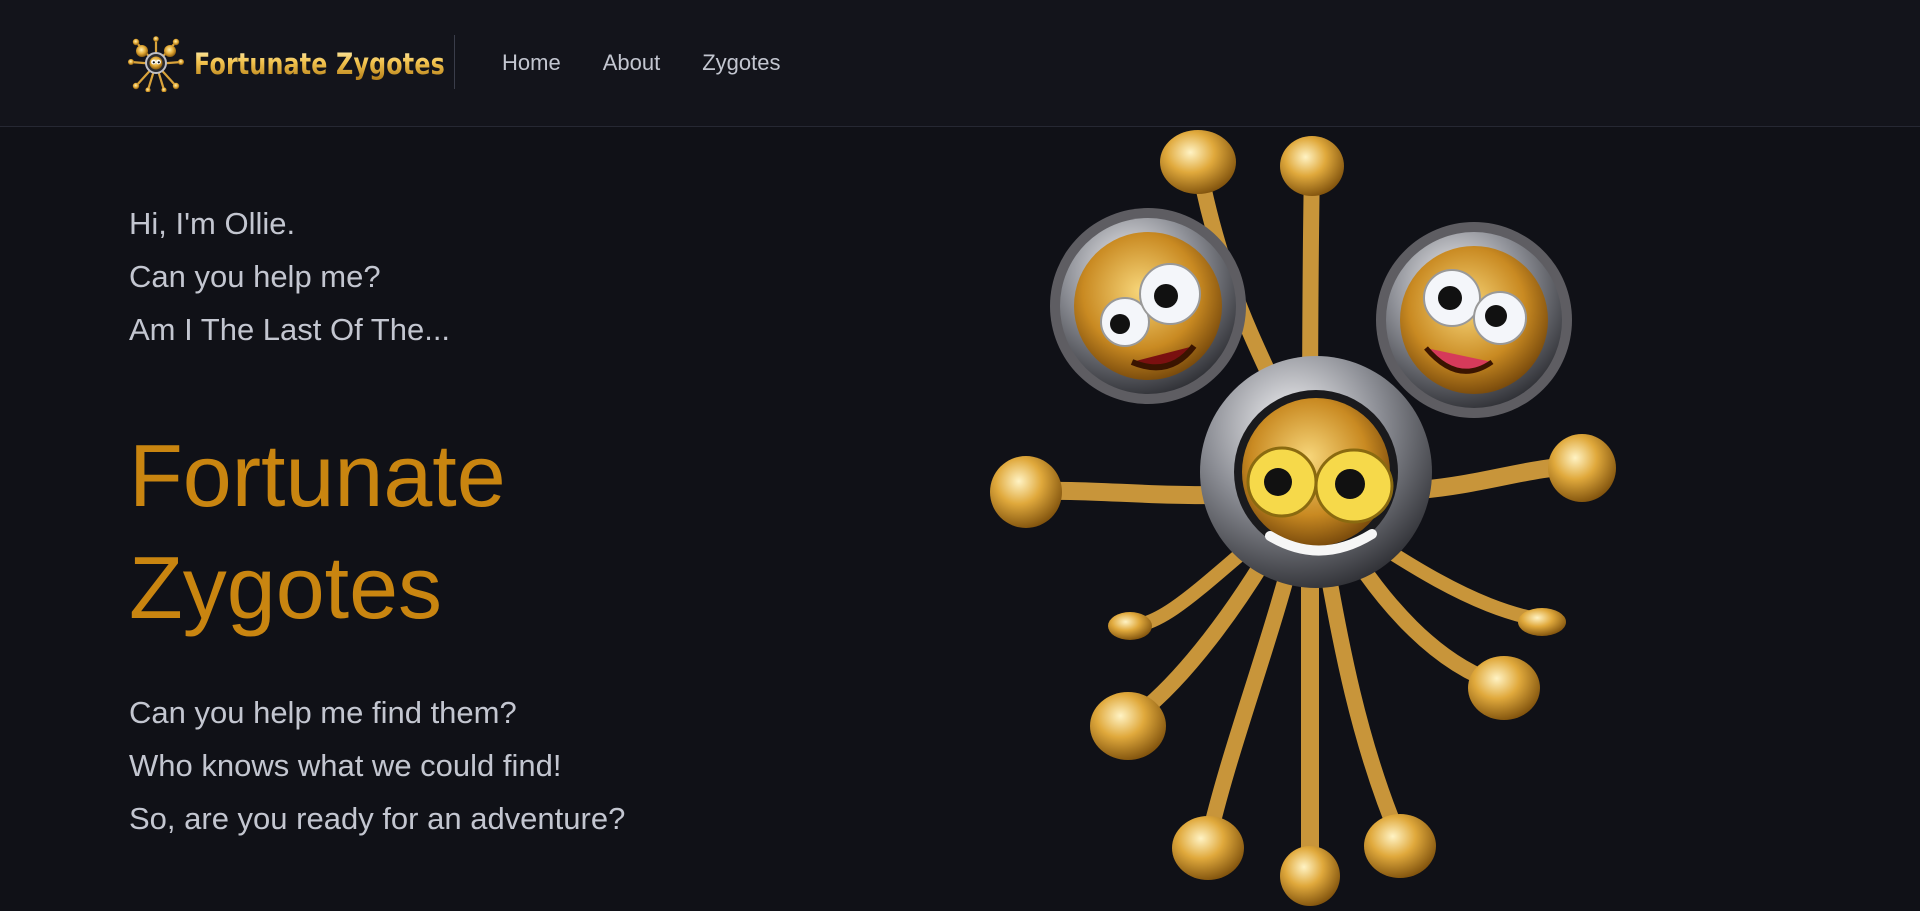 Image resolution: width=1920 pixels, height=911 pixels. I want to click on nav-link-zygotes: Zygotes, so click(741, 63).